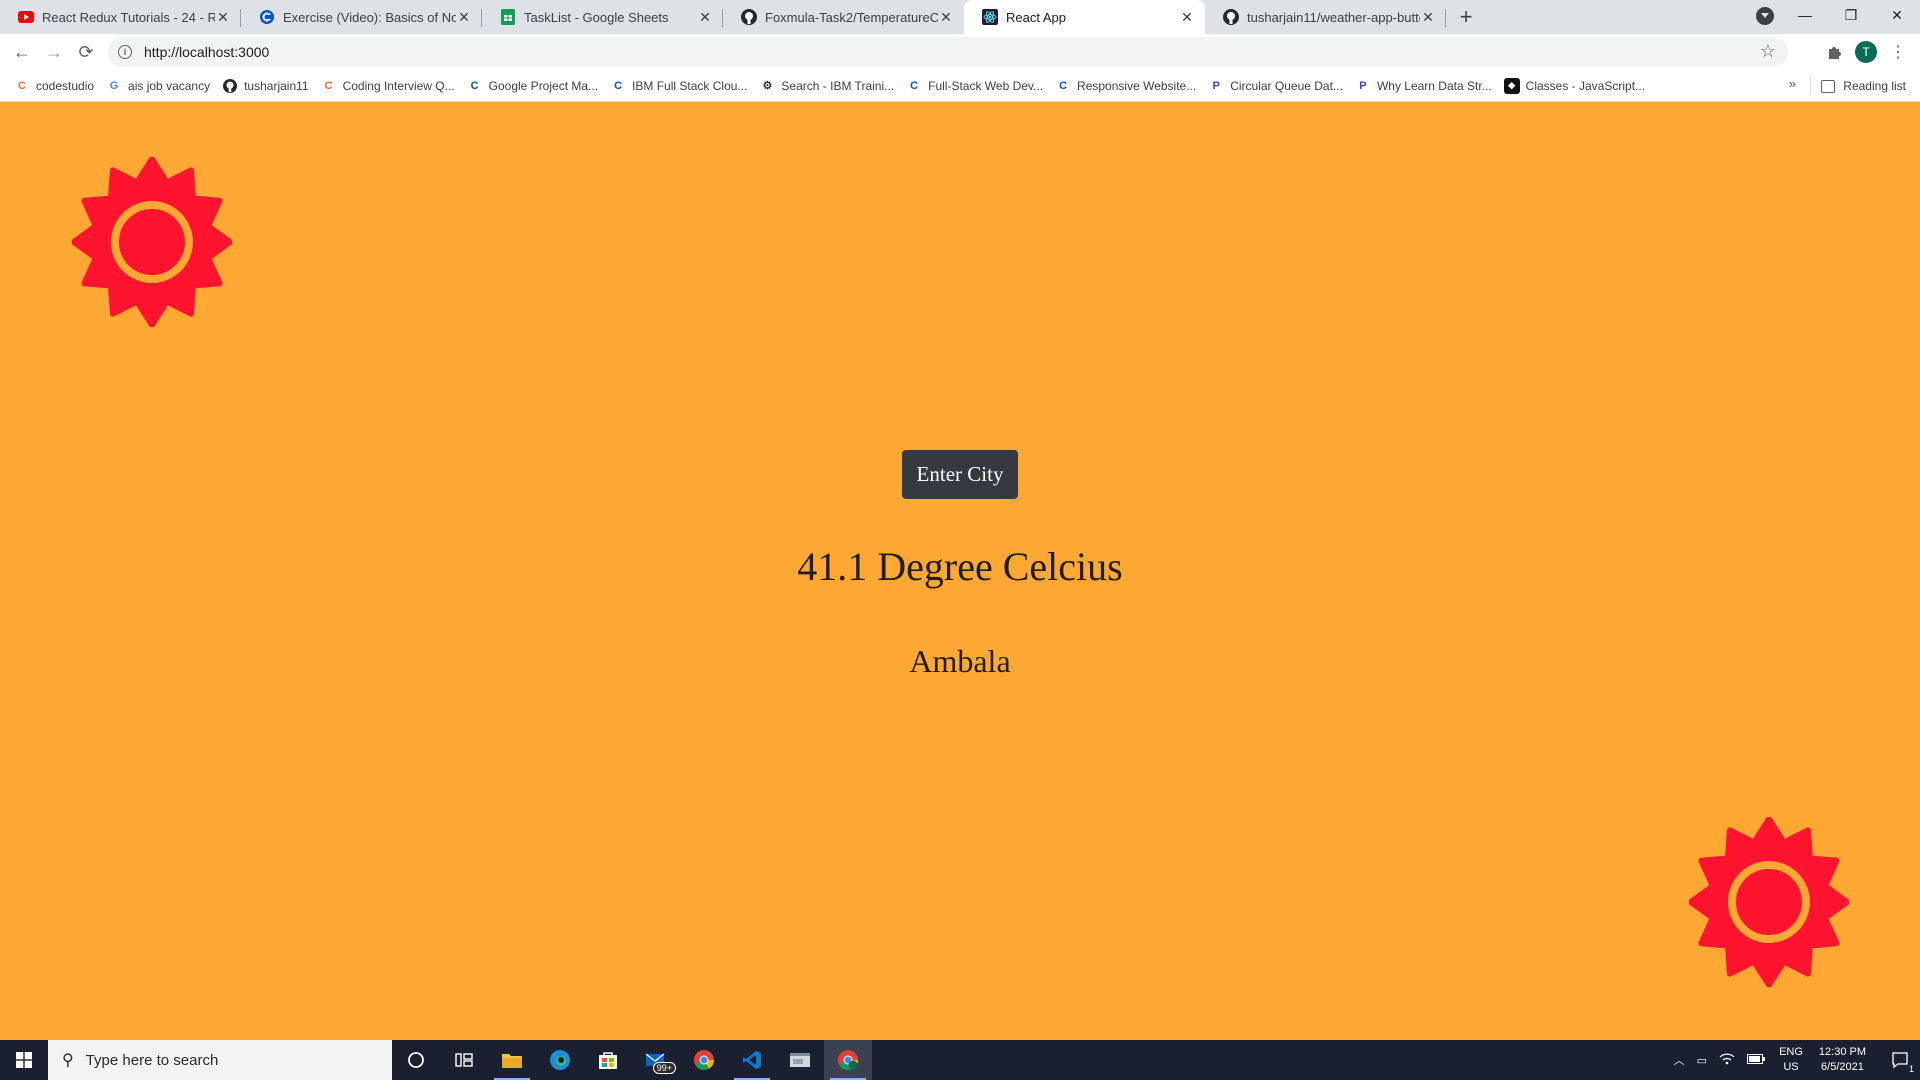  Describe the element at coordinates (800, 1060) in the screenshot. I see `app-window-icon` at that location.